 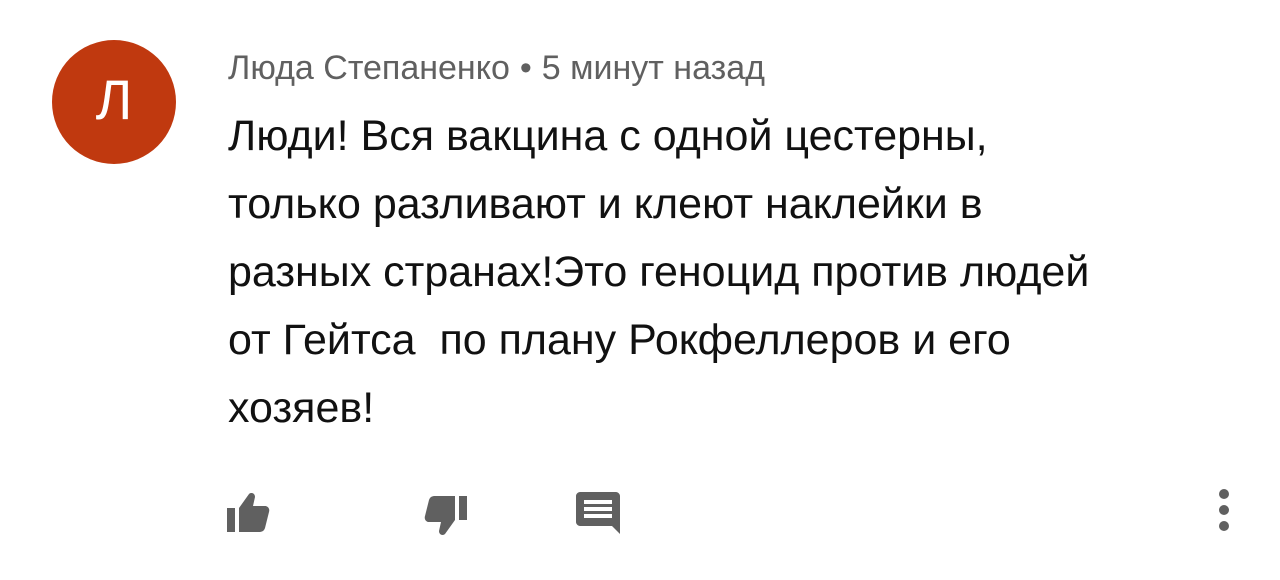 I want to click on reply-button, so click(x=598, y=512).